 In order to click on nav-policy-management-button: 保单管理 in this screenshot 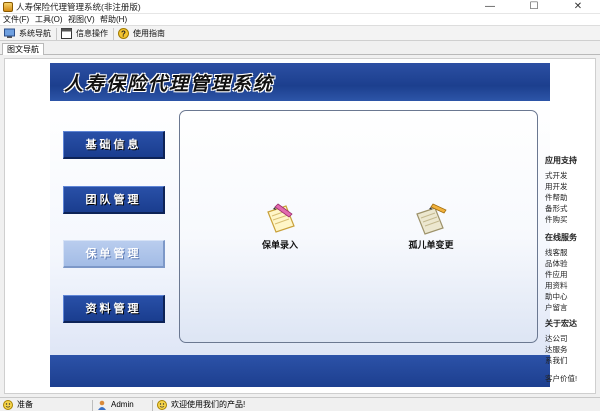, I will do `click(114, 254)`.